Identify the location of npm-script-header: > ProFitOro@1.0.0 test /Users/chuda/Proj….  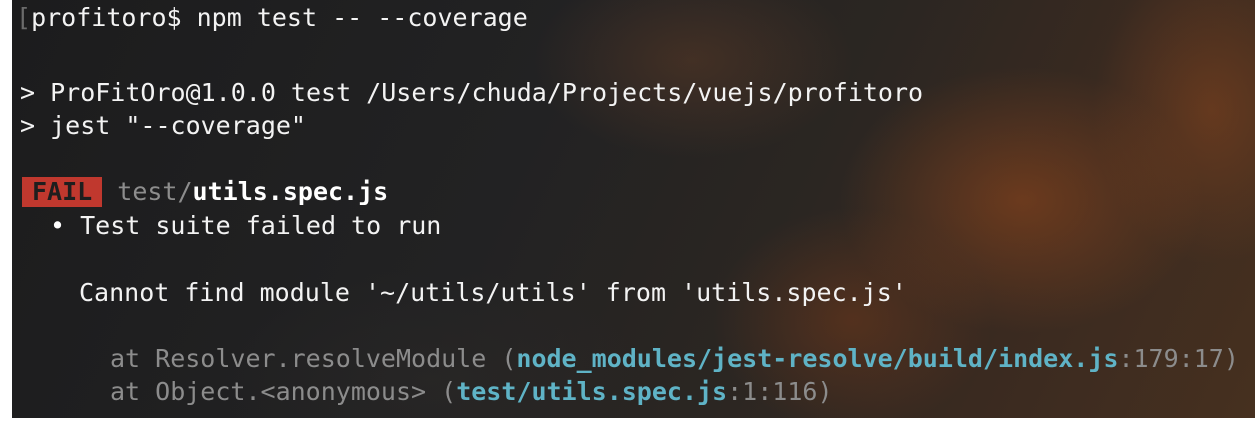
(472, 92).